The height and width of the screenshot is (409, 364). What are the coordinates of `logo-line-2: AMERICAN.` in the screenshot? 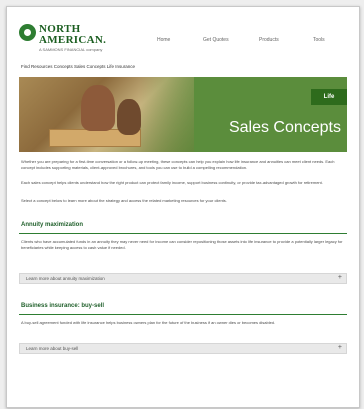 It's located at (73, 40).